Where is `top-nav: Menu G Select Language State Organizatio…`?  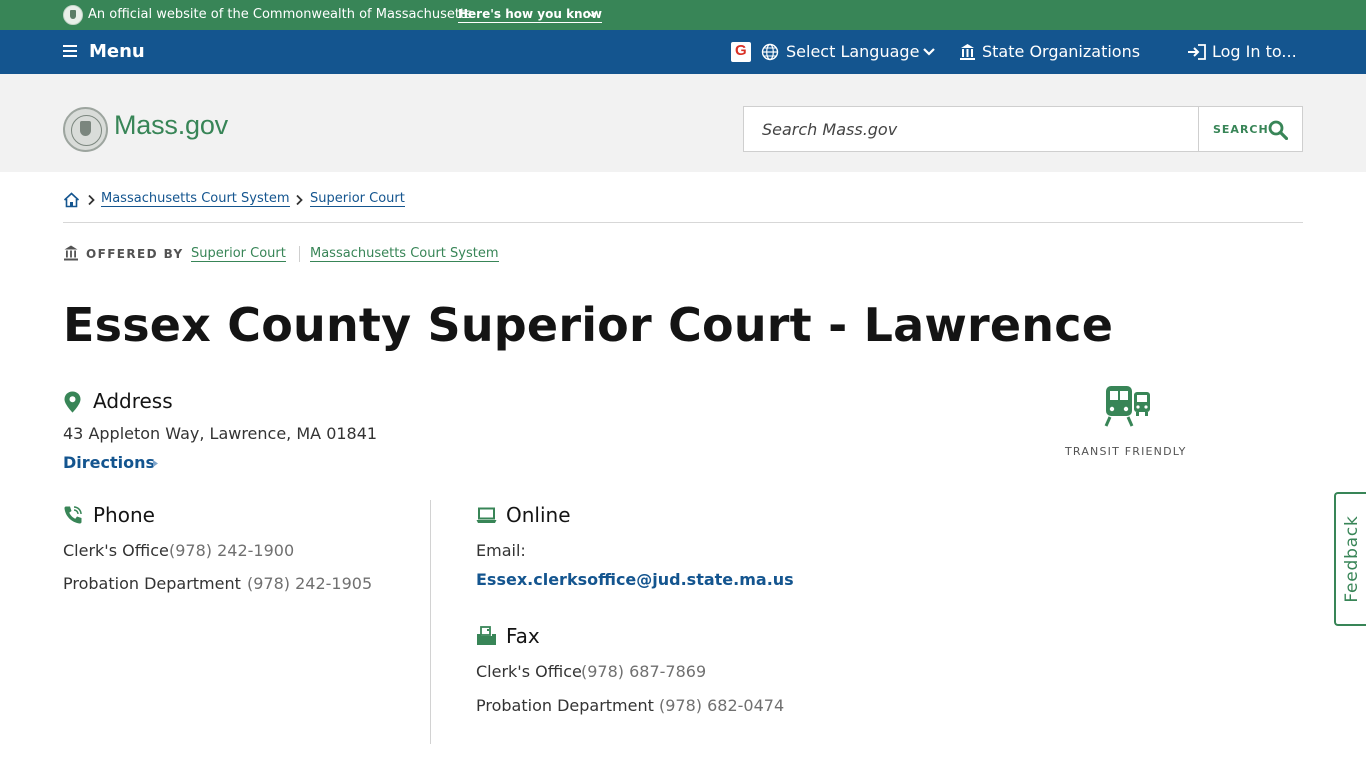 top-nav: Menu G Select Language State Organizatio… is located at coordinates (683, 52).